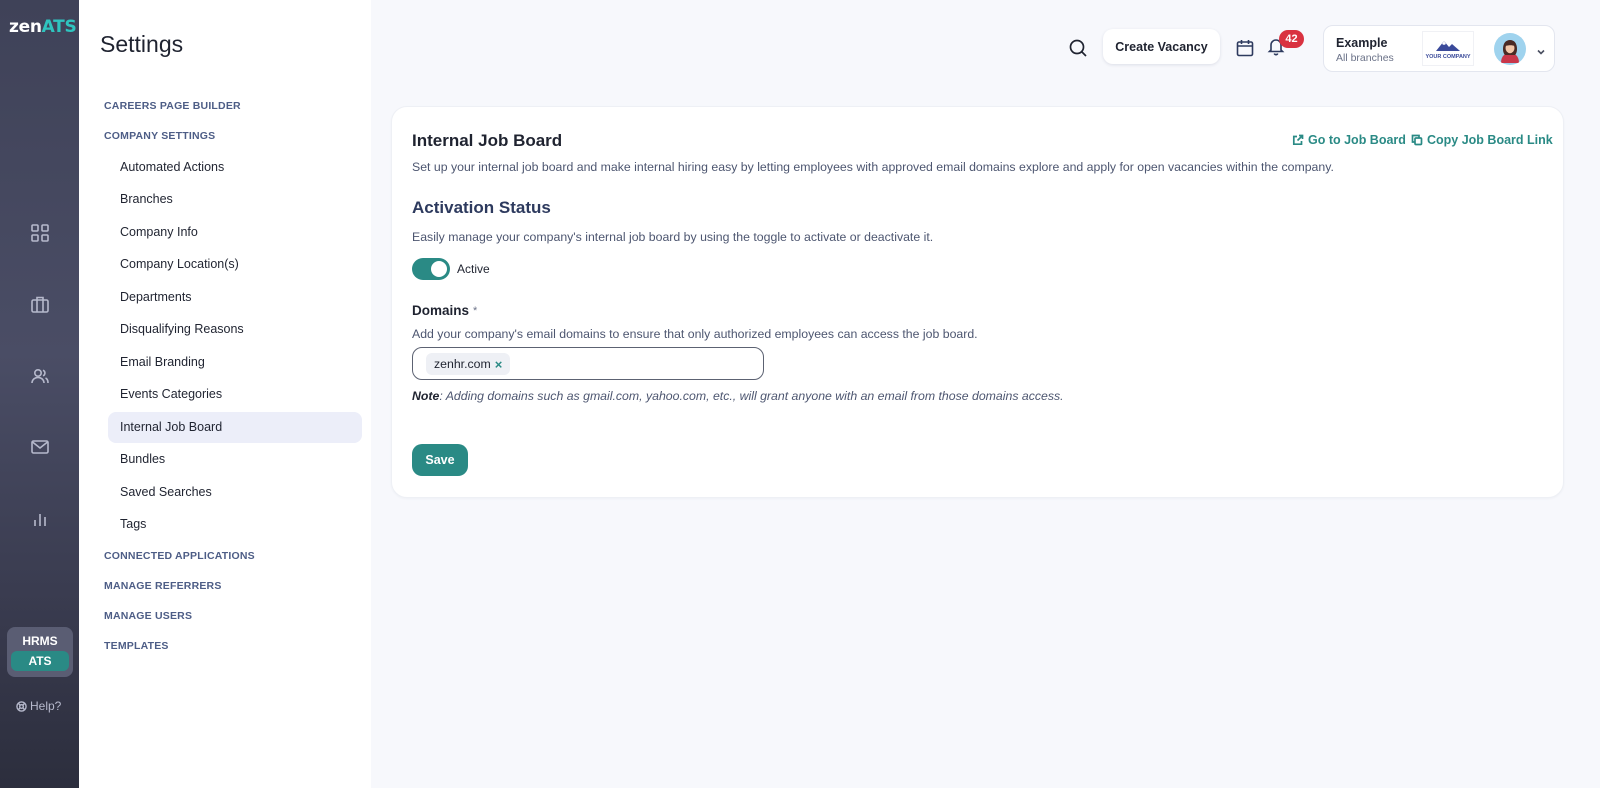 This screenshot has height=788, width=1600. What do you see at coordinates (148, 616) in the screenshot?
I see `nav-manage-users: MANAGE USERS` at bounding box center [148, 616].